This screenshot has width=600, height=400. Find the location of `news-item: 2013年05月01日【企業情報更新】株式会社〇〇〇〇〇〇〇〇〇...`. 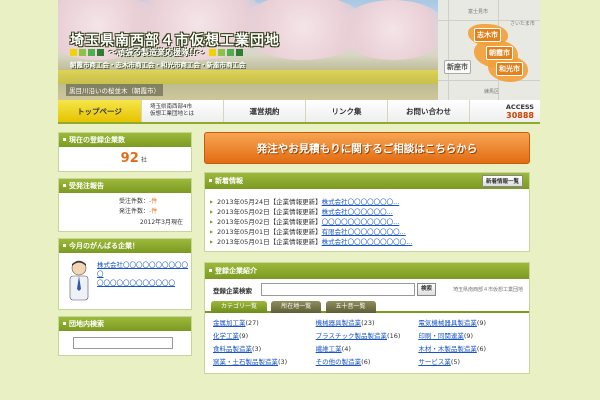

news-item: 2013年05月01日【企業情報更新】株式会社〇〇〇〇〇〇〇〇〇... is located at coordinates (365, 242).